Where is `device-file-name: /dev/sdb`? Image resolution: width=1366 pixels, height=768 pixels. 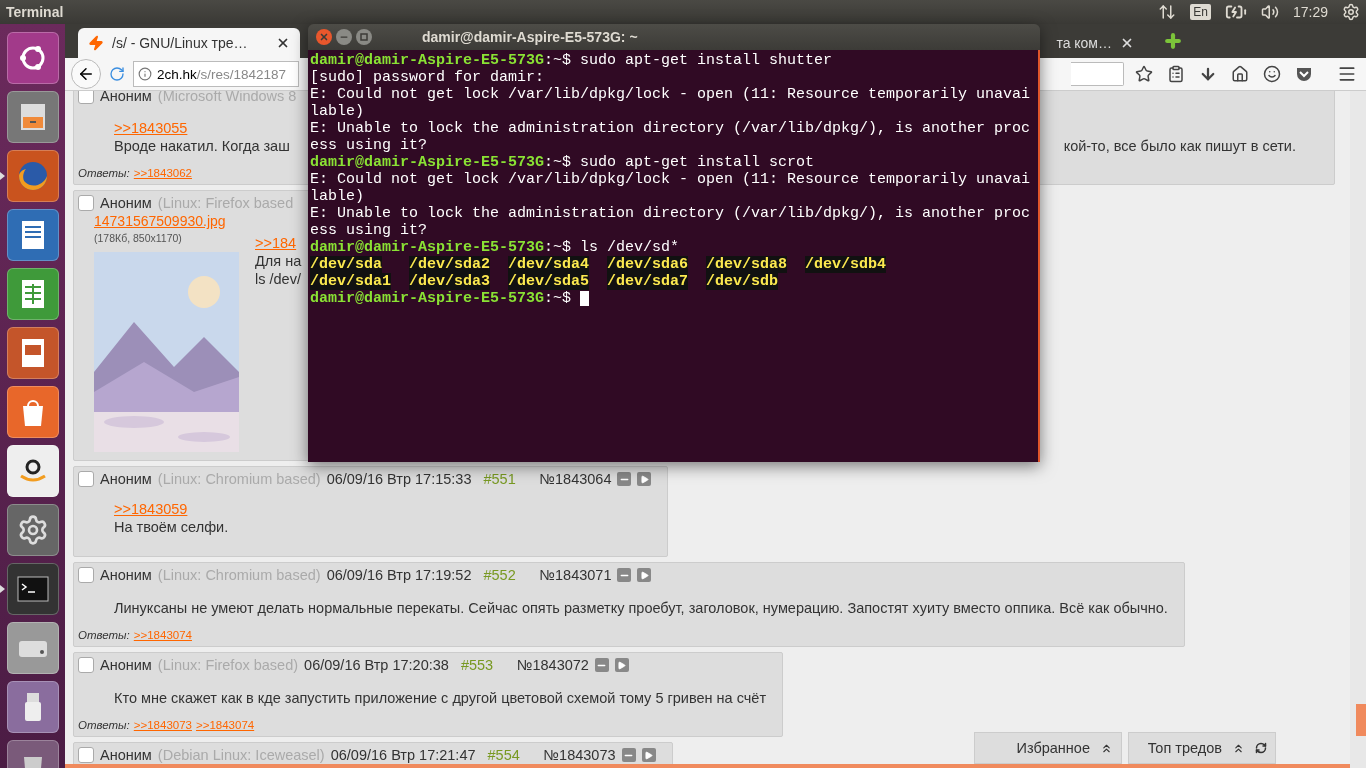 device-file-name: /dev/sdb is located at coordinates (742, 281).